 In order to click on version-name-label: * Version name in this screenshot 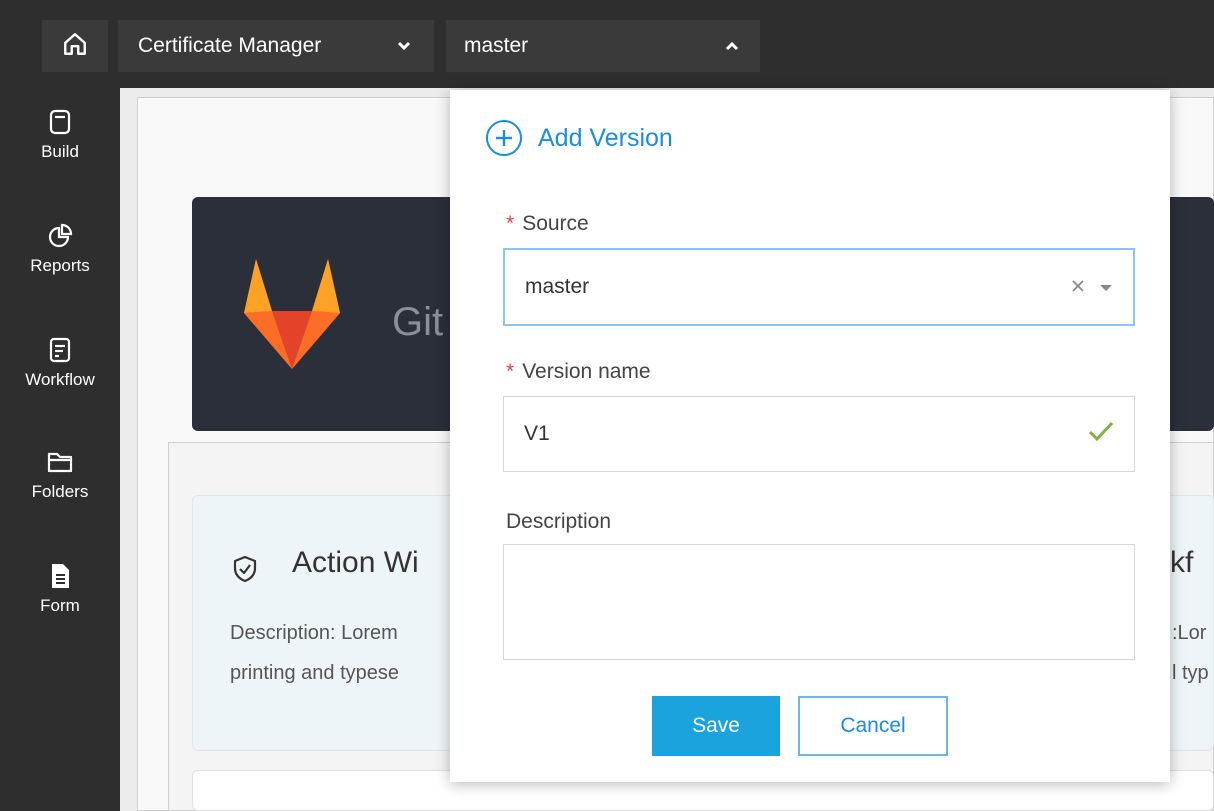, I will do `click(578, 372)`.